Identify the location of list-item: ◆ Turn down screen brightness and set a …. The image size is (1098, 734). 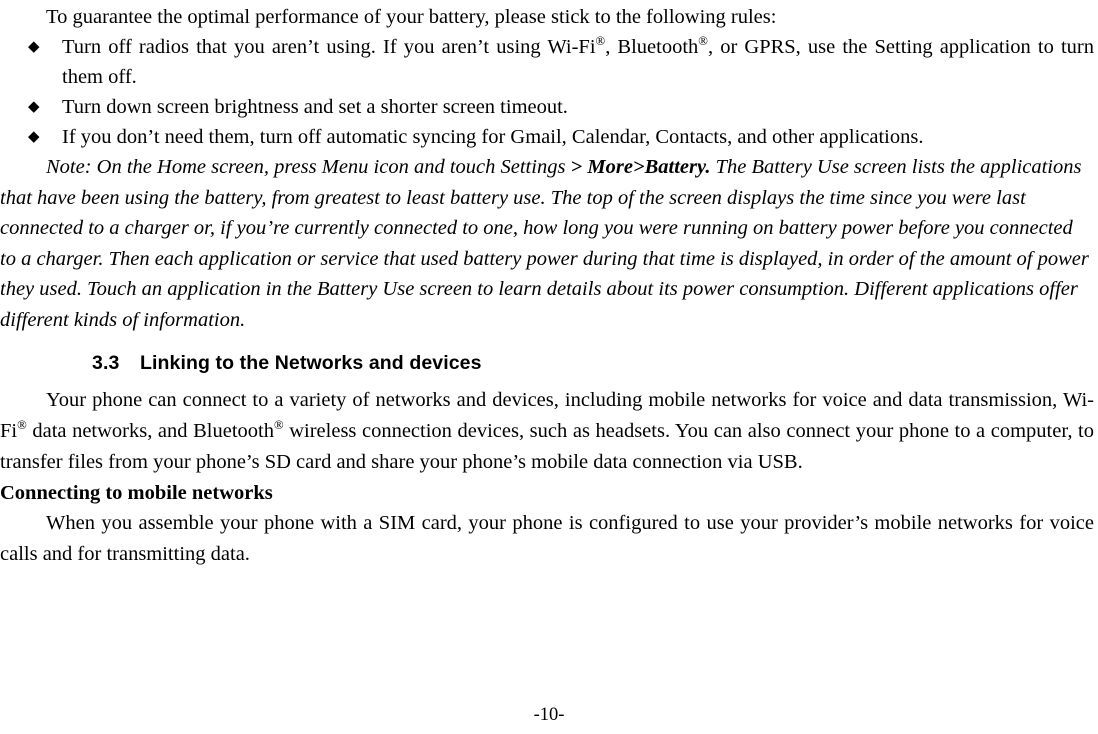
(548, 107).